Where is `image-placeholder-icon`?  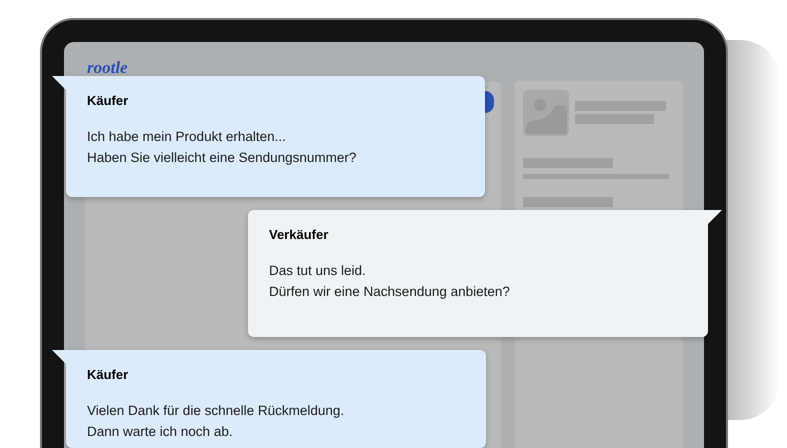
image-placeholder-icon is located at coordinates (546, 113).